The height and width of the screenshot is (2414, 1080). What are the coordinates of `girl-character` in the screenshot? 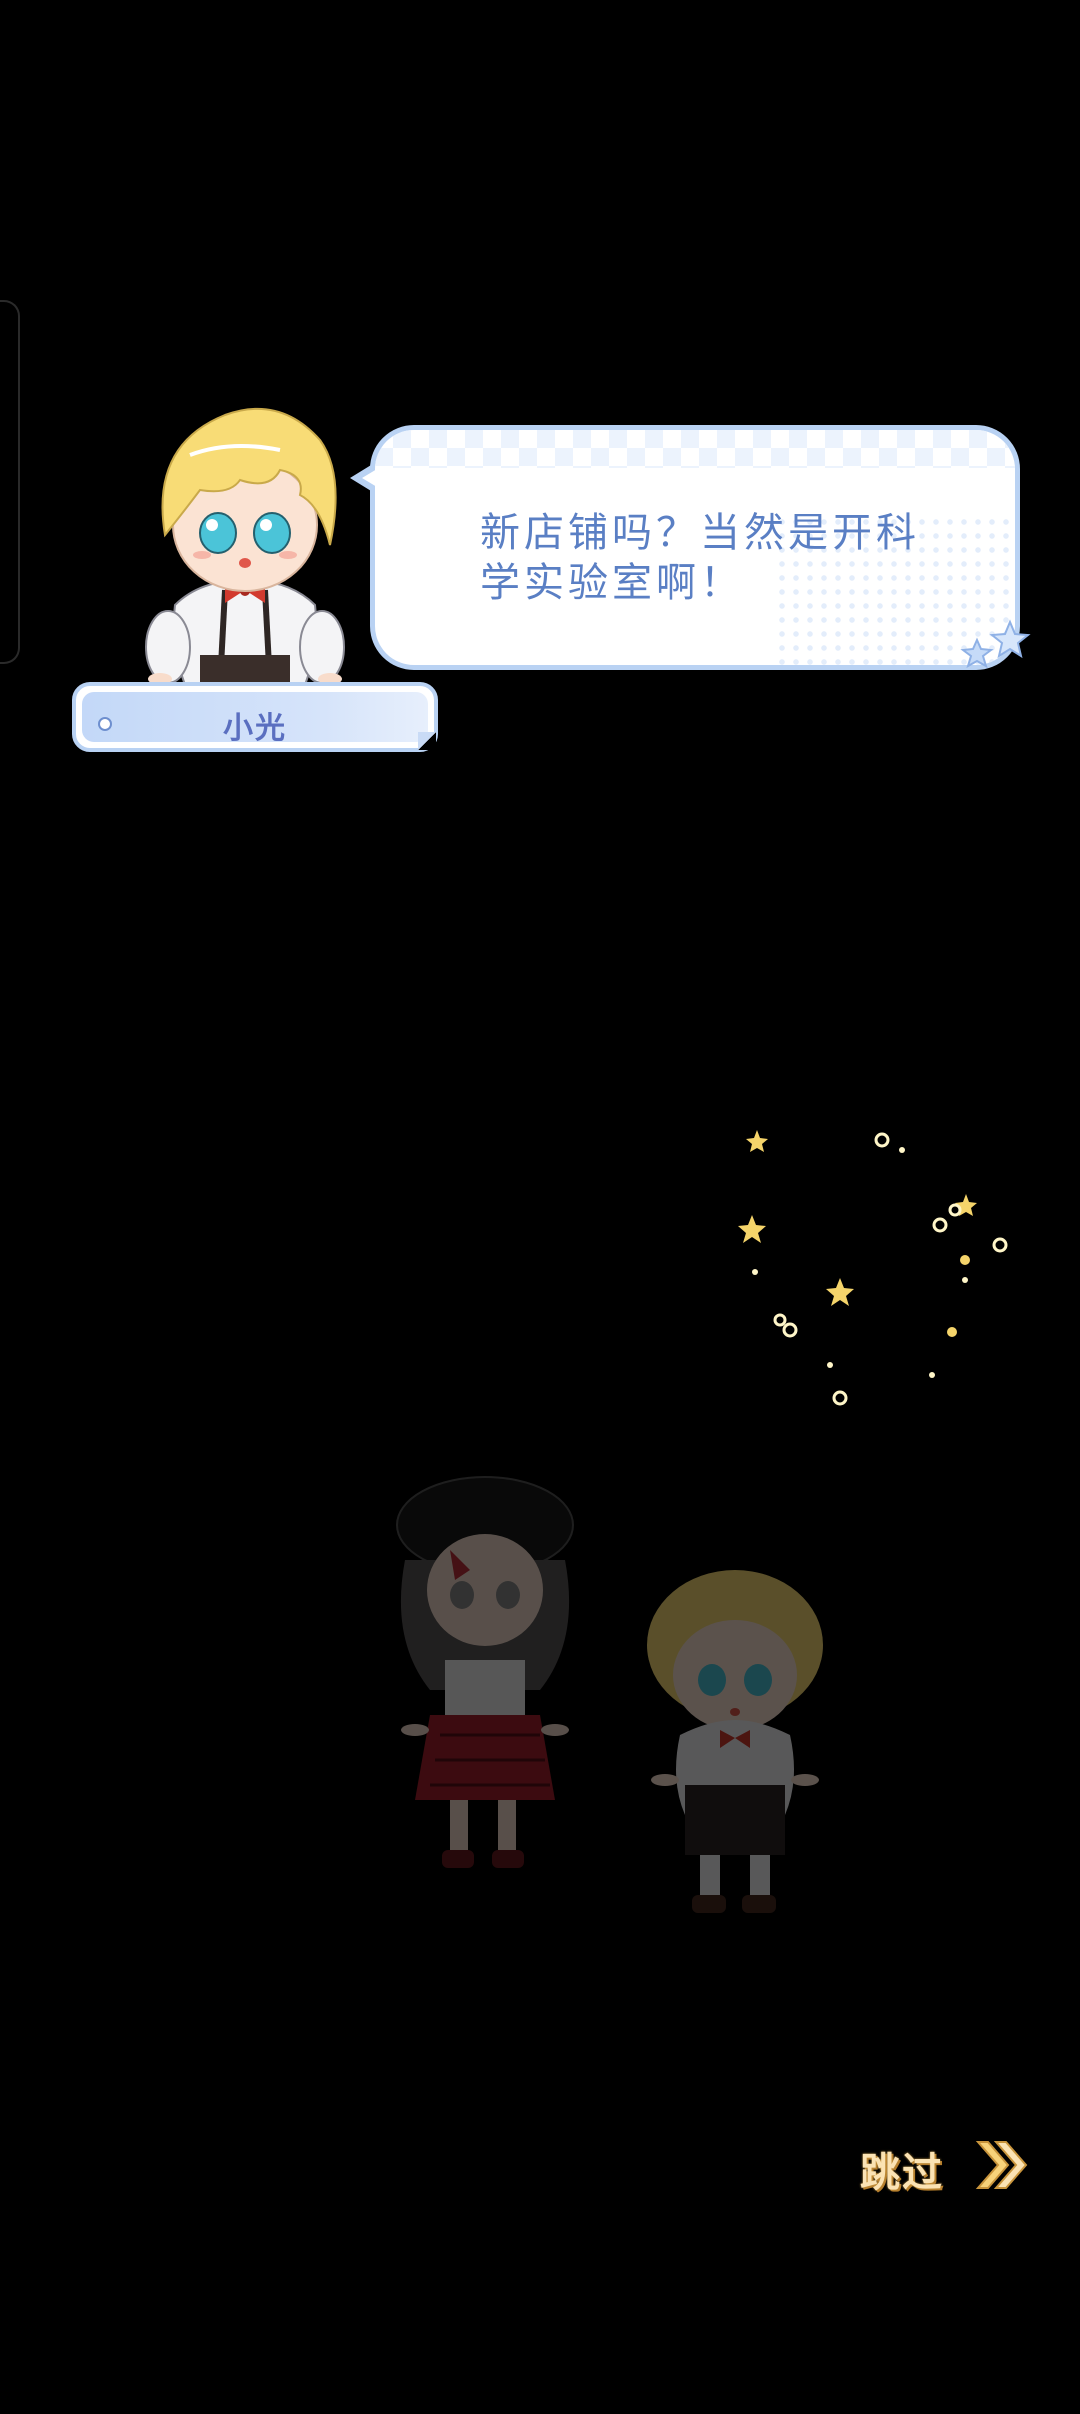 It's located at (485, 1672).